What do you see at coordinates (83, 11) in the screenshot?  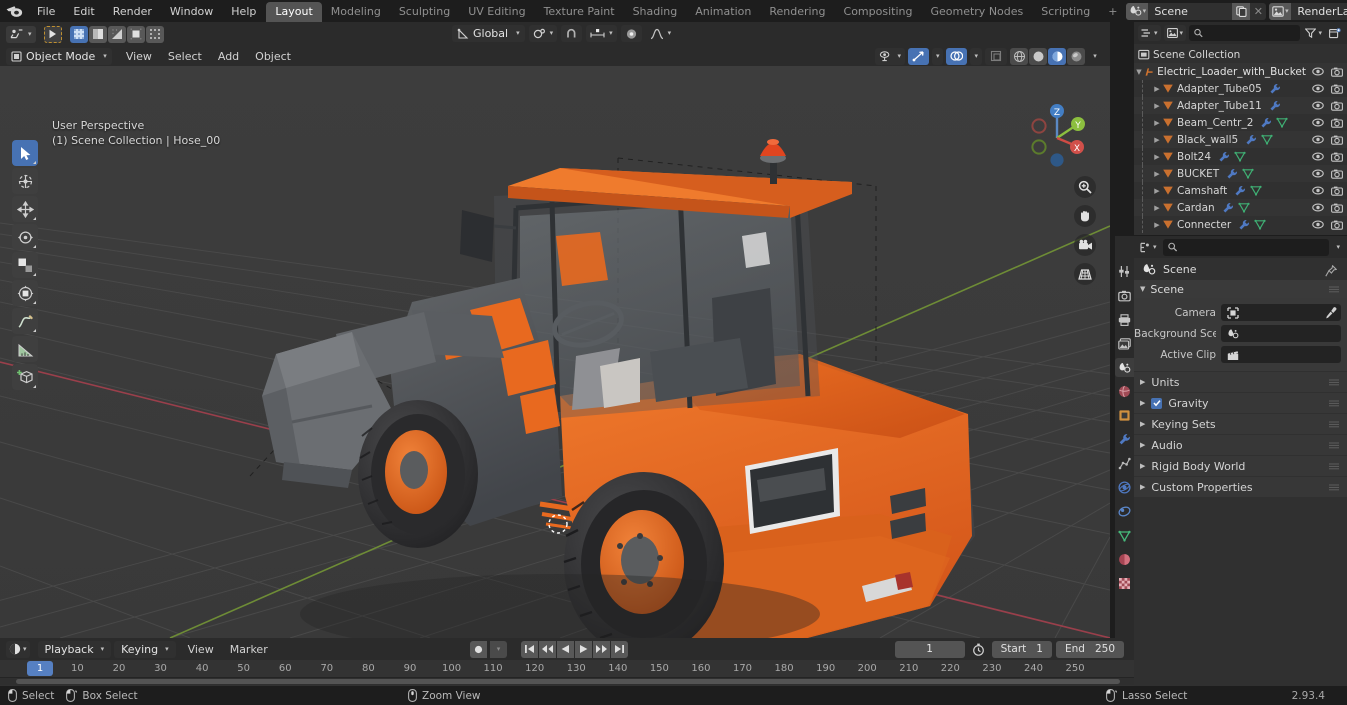 I see `menu-edit: Edit` at bounding box center [83, 11].